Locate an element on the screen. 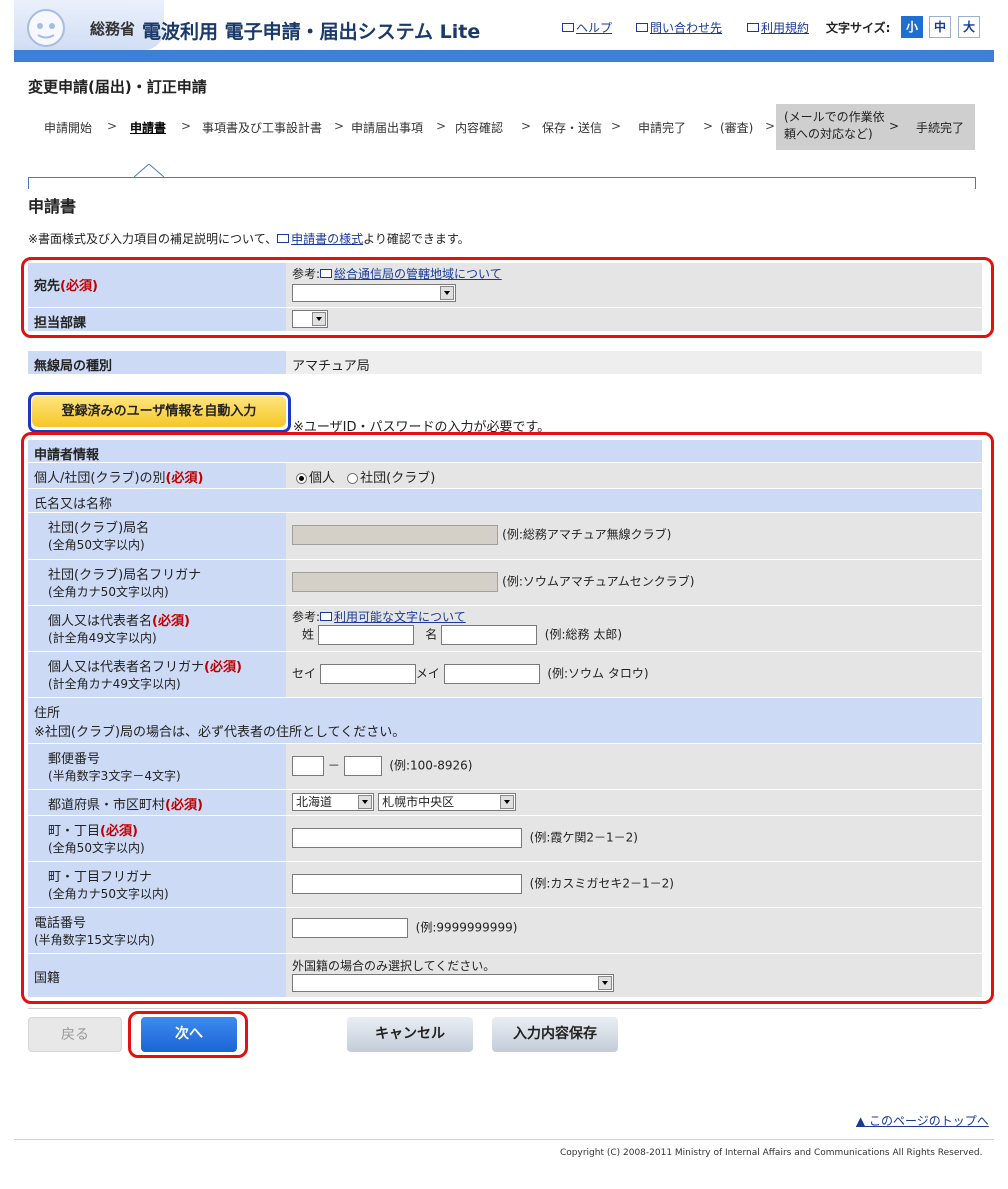 Image resolution: width=1008 pixels, height=1189 pixels. highlight-destination is located at coordinates (507, 297).